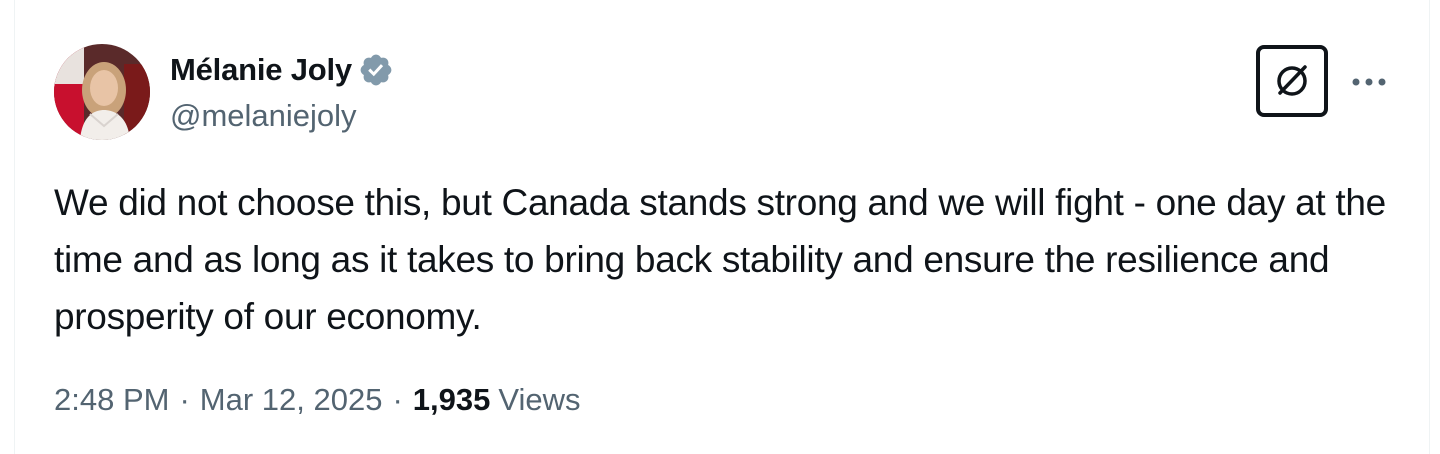  I want to click on verified-badge-icon, so click(376, 70).